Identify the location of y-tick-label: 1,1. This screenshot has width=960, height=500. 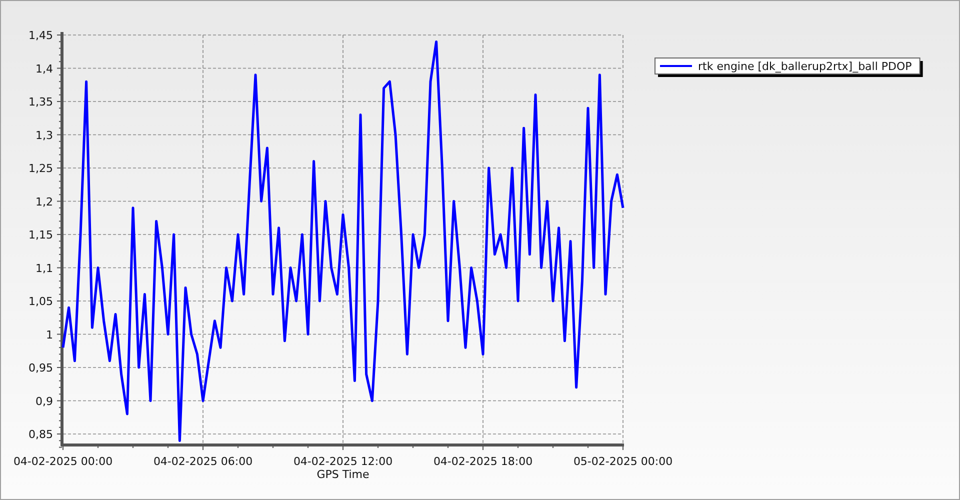
(44, 268).